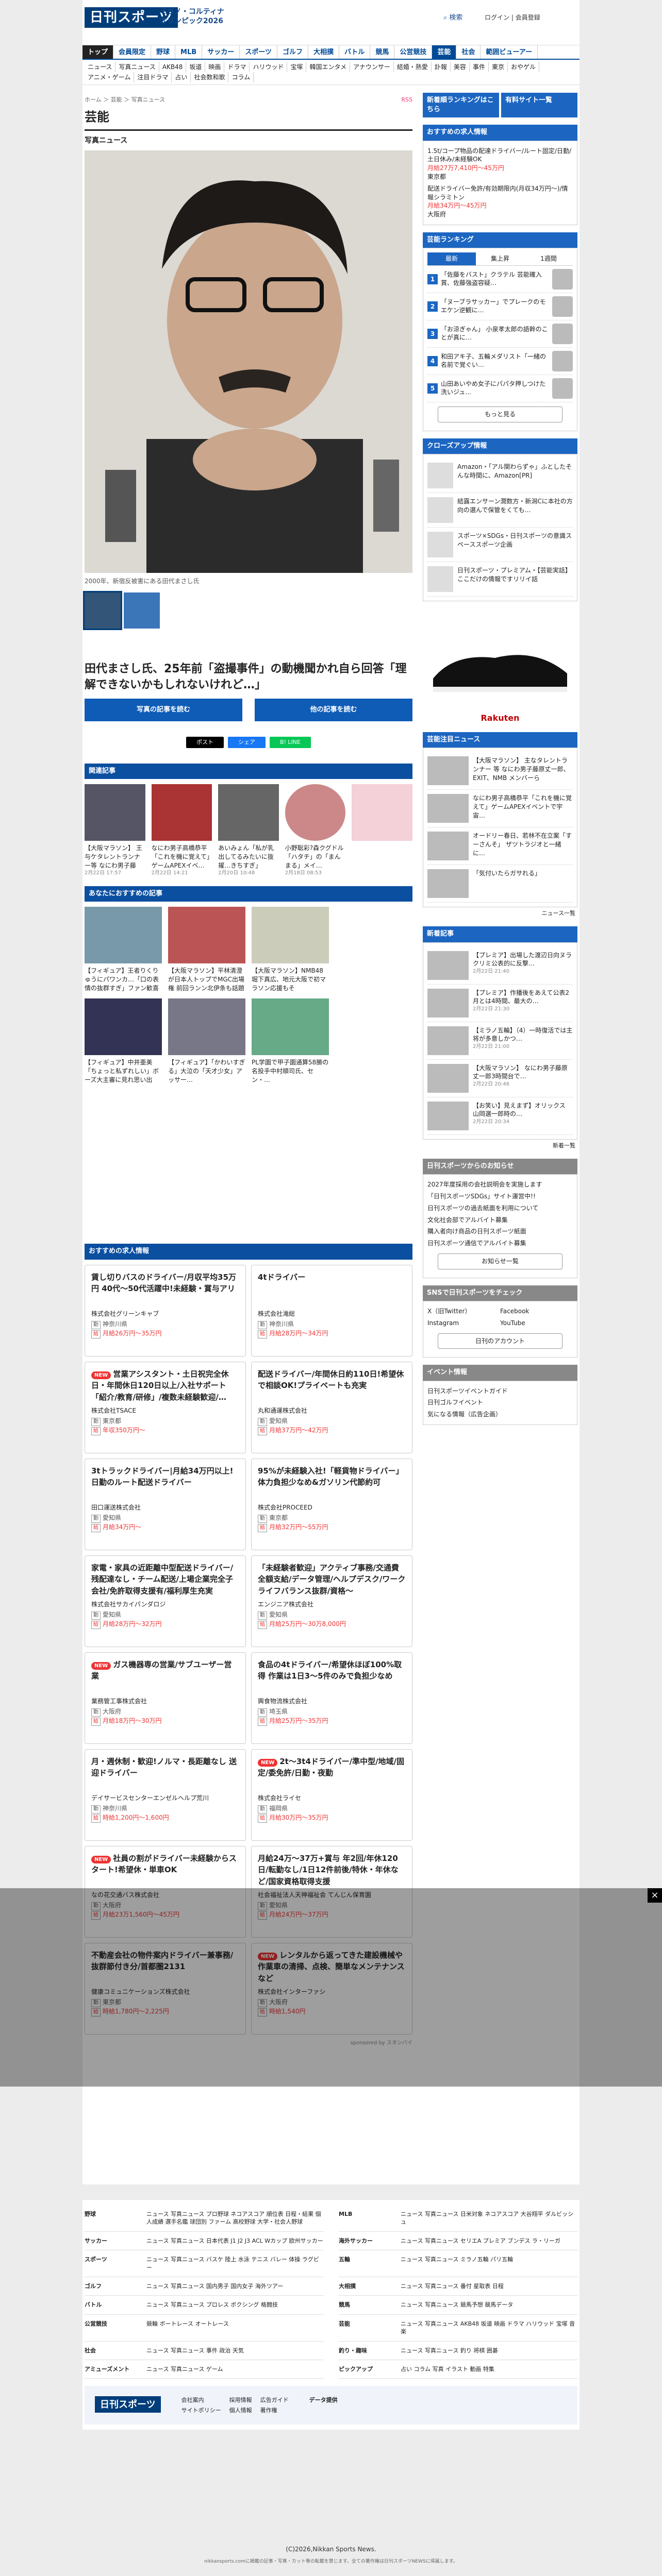  I want to click on nav-item: 範囲ビューアー, so click(509, 52).